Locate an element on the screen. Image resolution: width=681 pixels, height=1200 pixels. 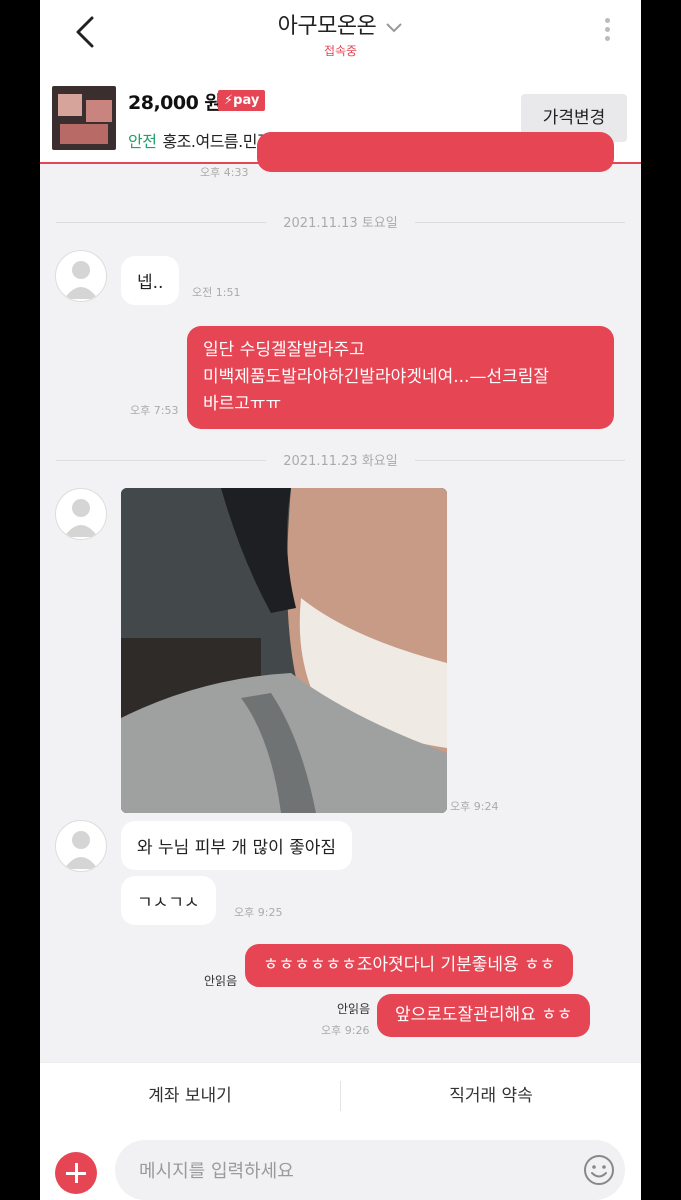
lightning-icon: ⚡ is located at coordinates (229, 100).